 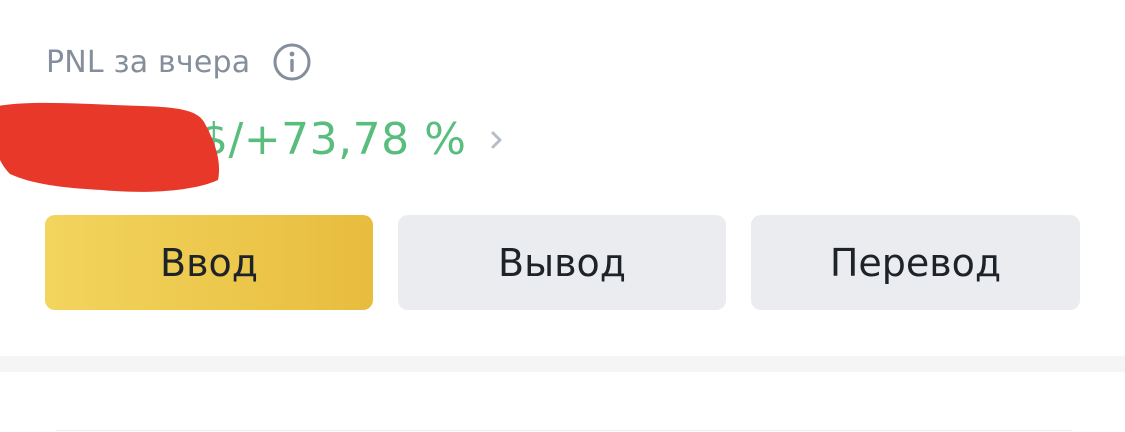 I want to click on section-divider, so click(x=562, y=364).